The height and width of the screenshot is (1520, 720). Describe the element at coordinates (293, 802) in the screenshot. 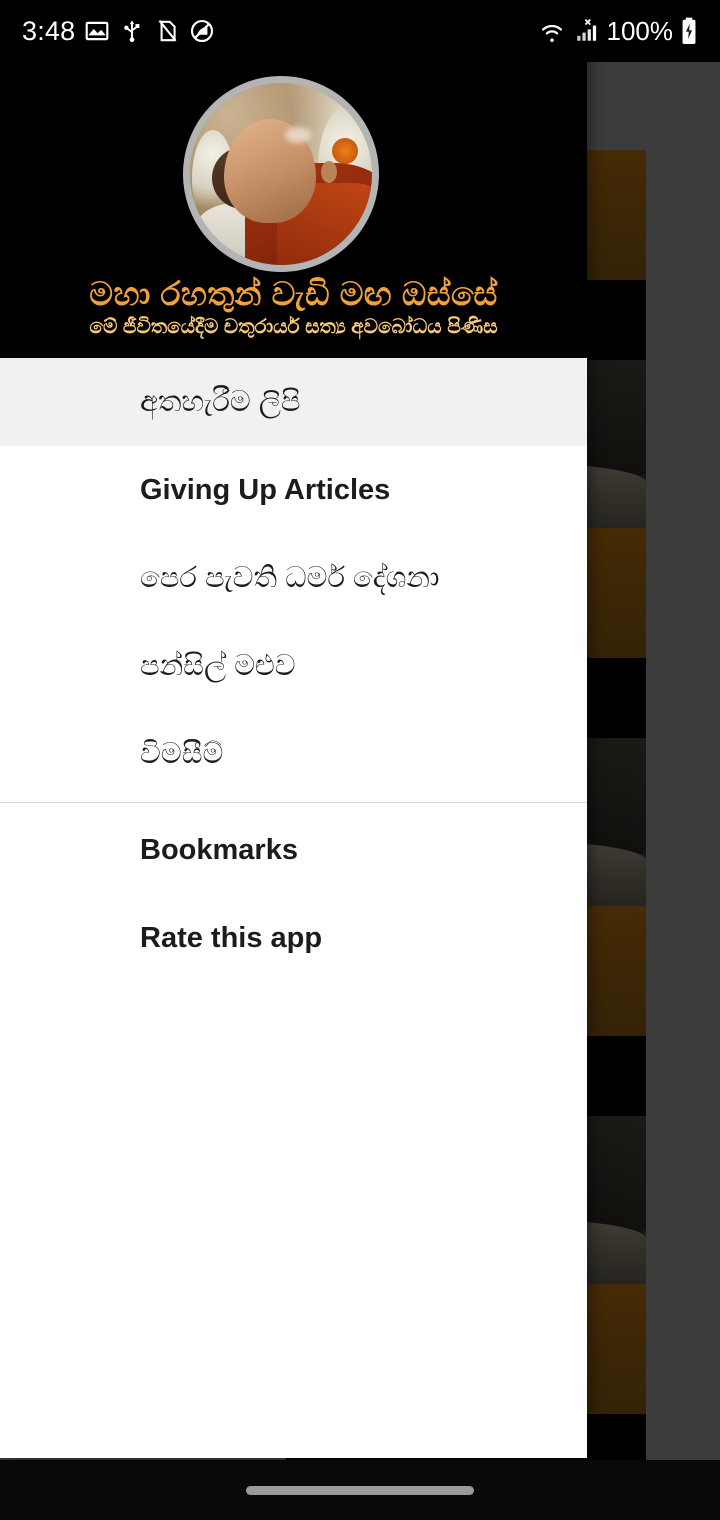

I see `menu-divider` at that location.